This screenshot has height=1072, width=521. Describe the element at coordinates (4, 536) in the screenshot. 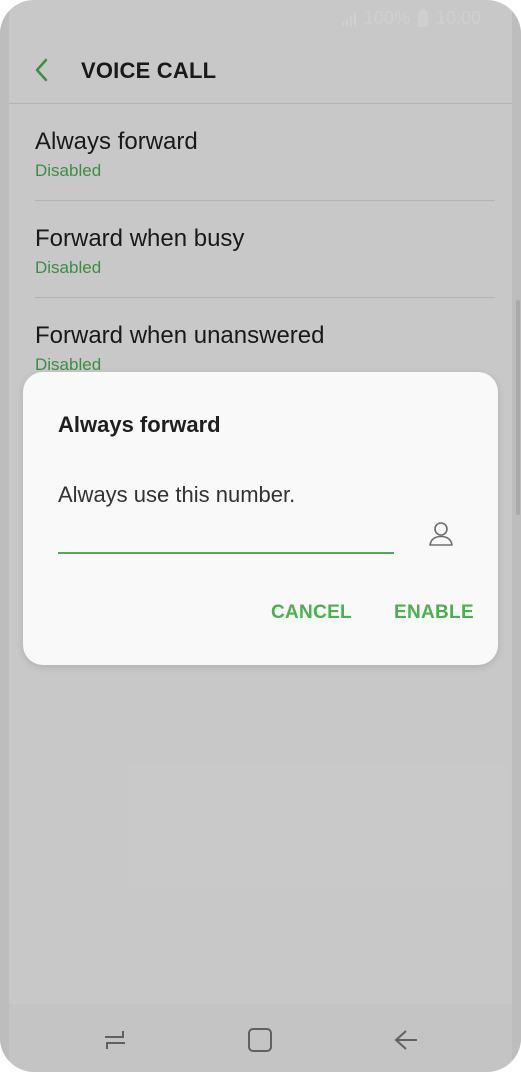

I see `device-frame-left` at that location.